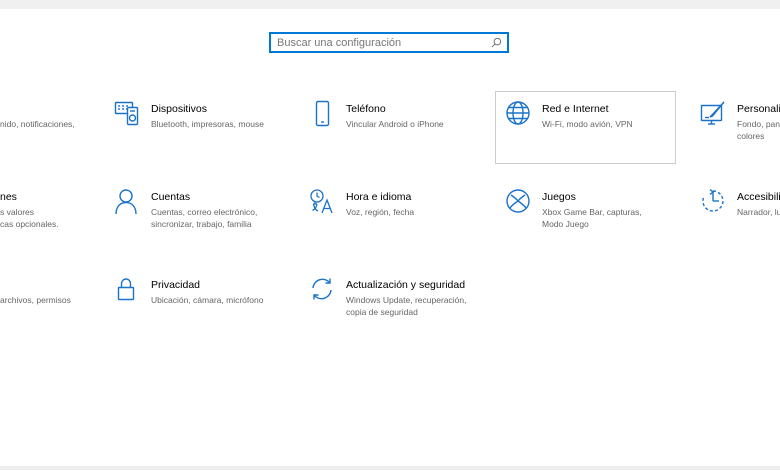 The image size is (780, 470). I want to click on tile-dispositivos-title: Dispositivos, so click(179, 109).